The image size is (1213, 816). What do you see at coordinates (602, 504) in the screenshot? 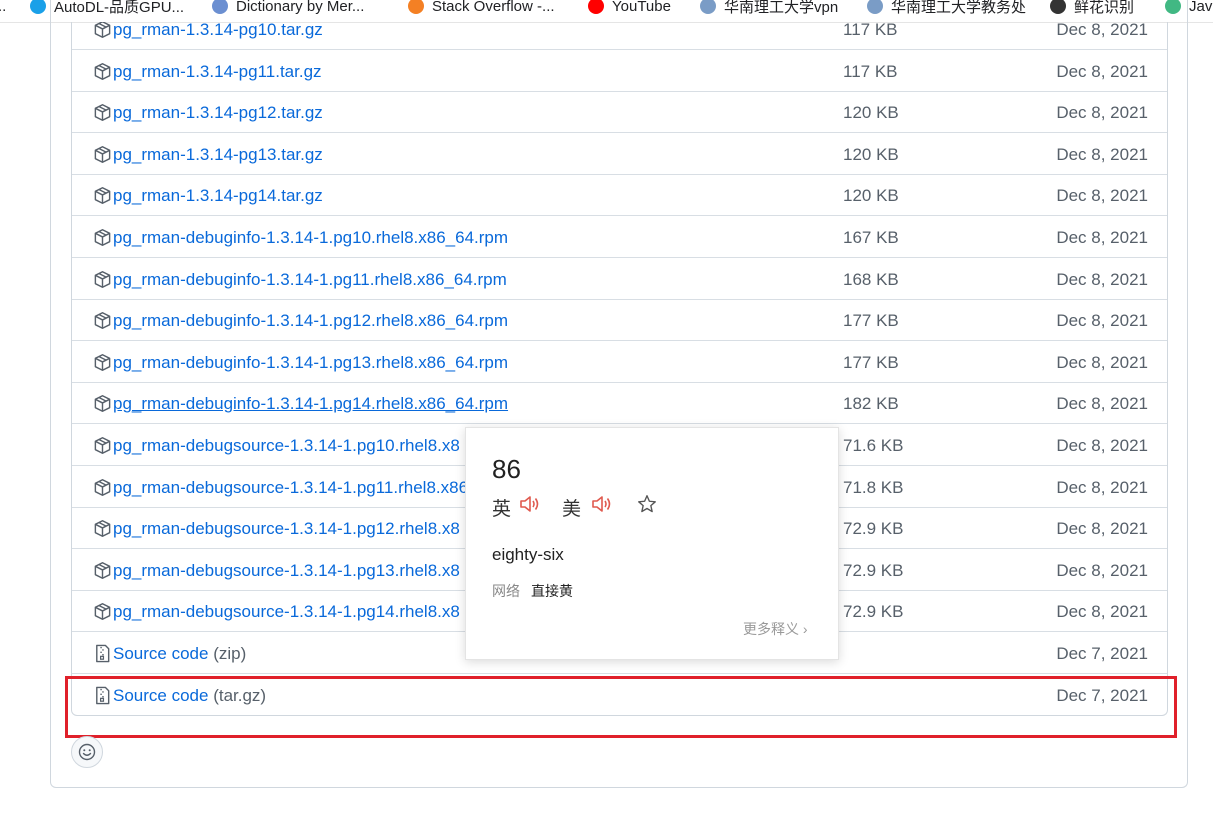
I see `us-speaker-icon` at bounding box center [602, 504].